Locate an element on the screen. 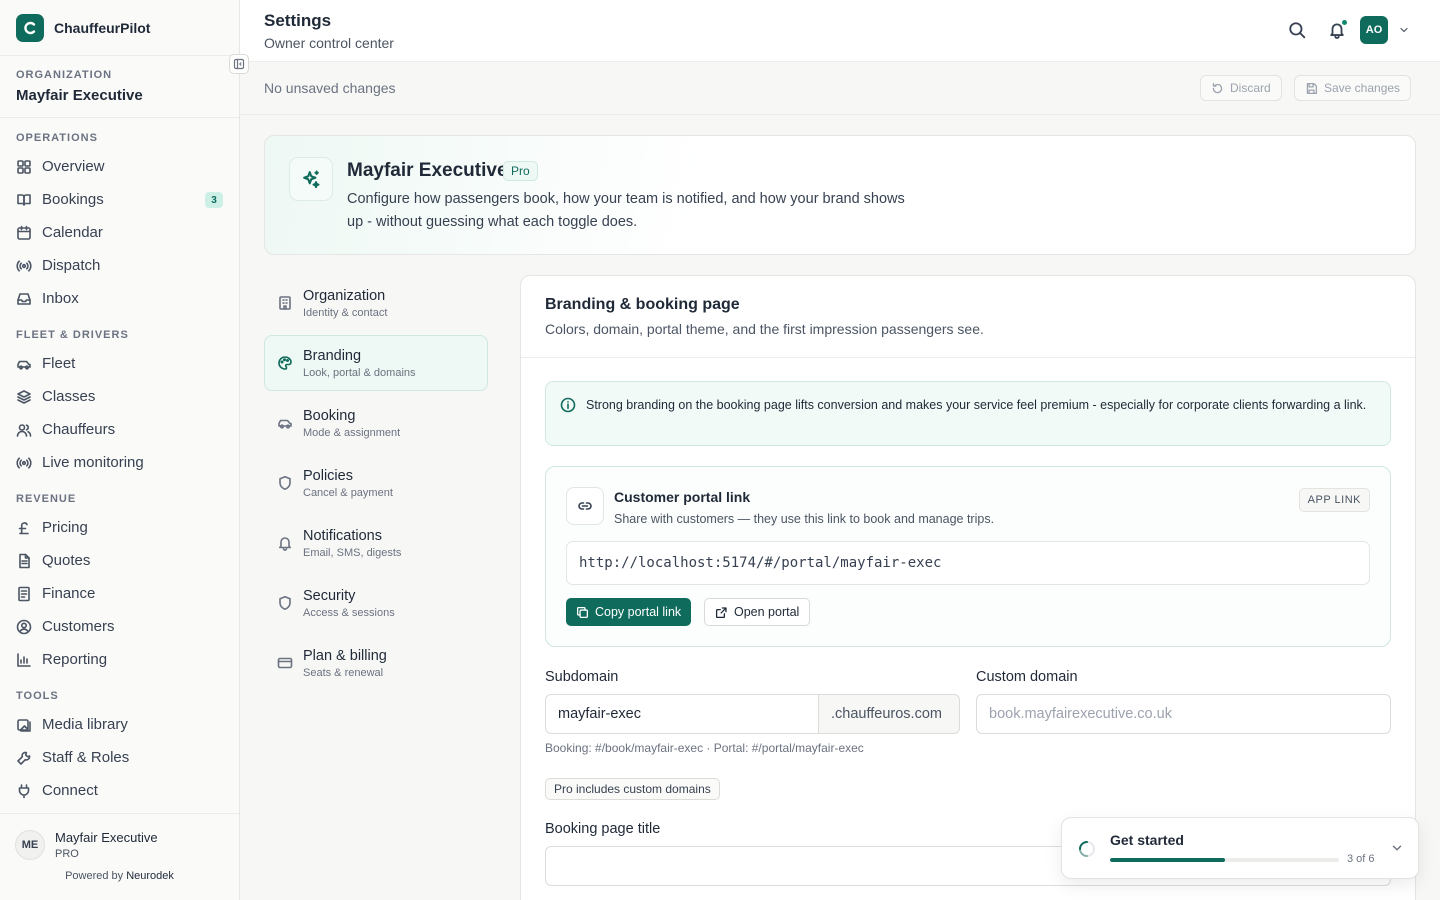 This screenshot has width=1440, height=900. sidebar-item-connect: Connect is located at coordinates (119, 790).